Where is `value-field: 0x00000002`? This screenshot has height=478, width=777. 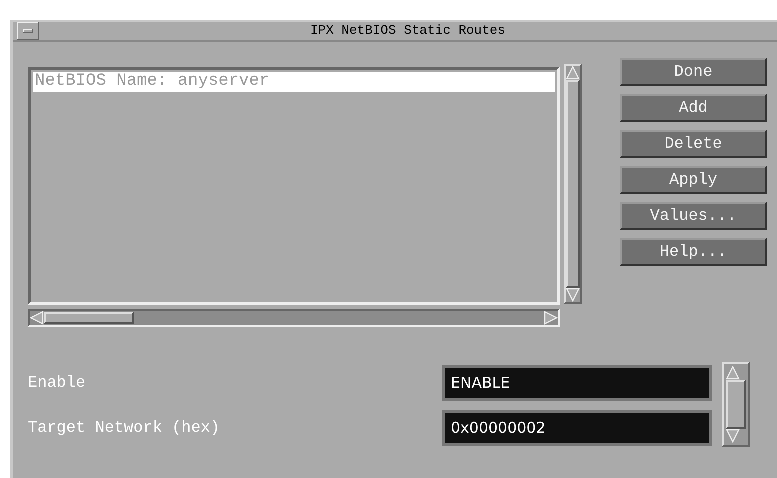 value-field: 0x00000002 is located at coordinates (577, 428).